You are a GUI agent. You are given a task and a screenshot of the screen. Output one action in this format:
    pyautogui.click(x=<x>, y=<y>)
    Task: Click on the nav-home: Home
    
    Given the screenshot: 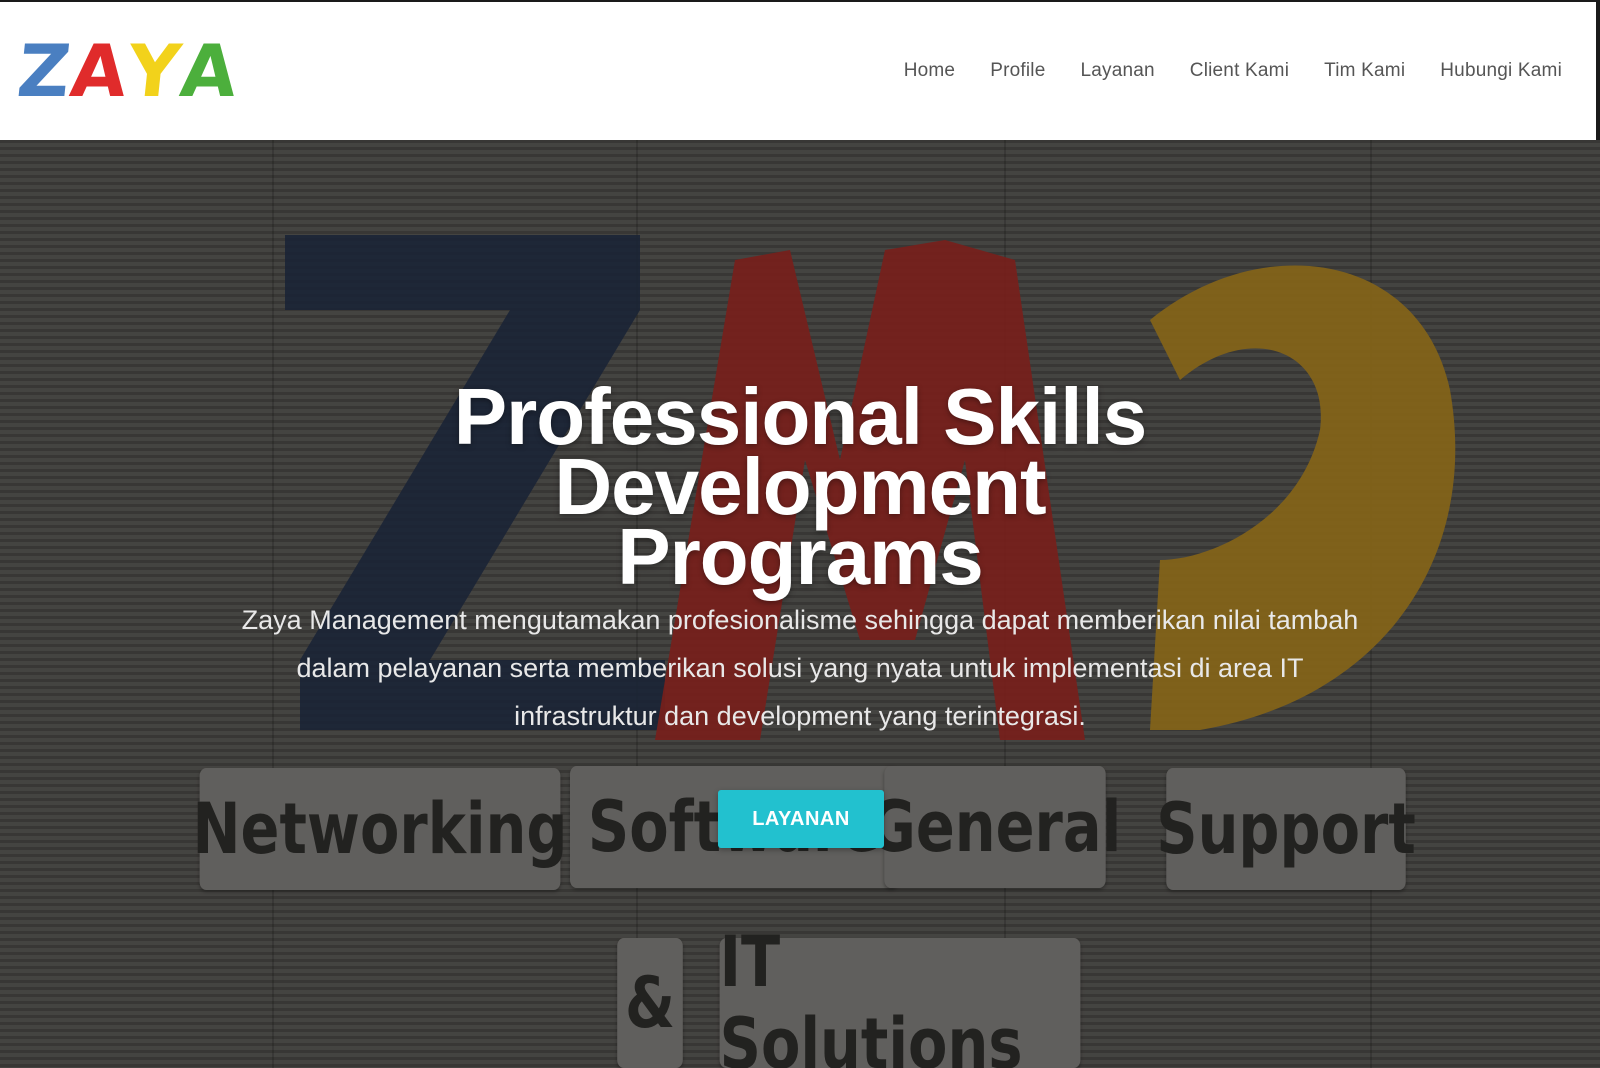 What is the action you would take?
    pyautogui.click(x=929, y=71)
    